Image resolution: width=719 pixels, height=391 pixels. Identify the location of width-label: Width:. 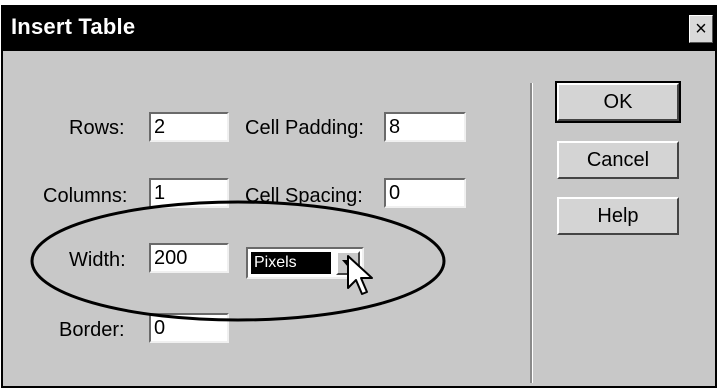
(97, 260).